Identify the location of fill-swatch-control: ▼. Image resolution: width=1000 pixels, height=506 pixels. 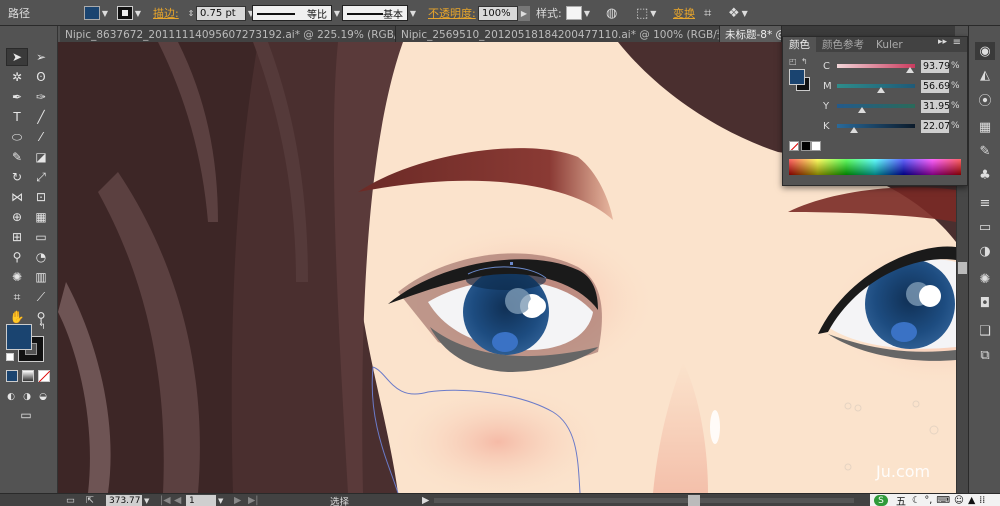
(97, 13).